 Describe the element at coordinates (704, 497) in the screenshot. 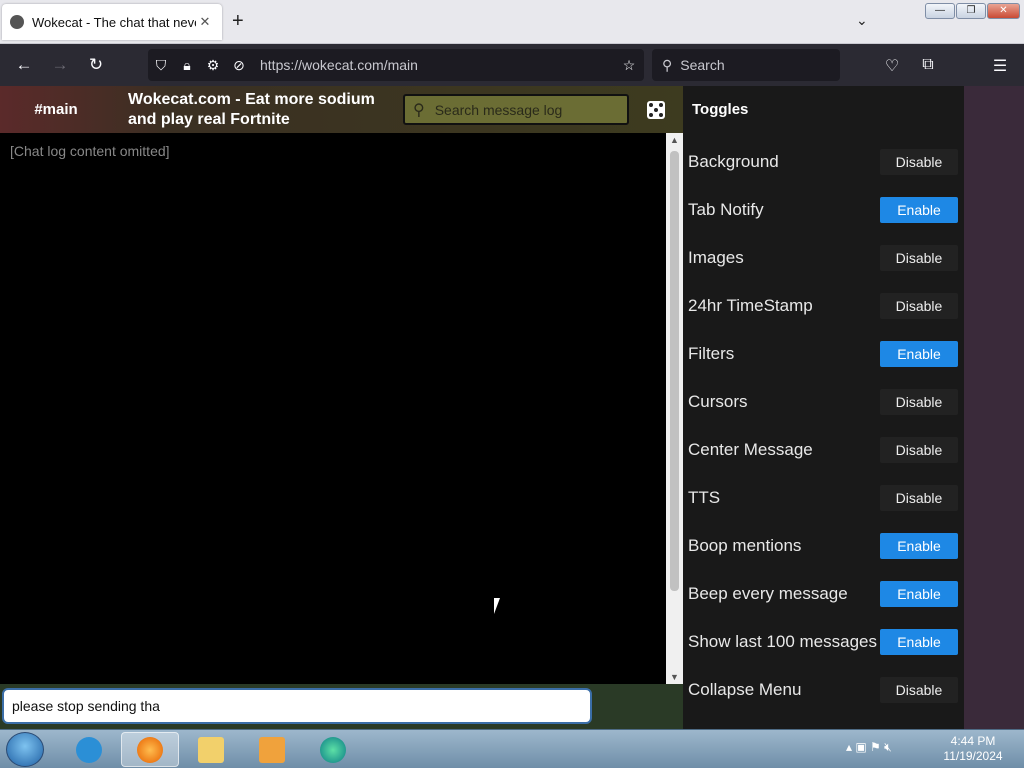

I see `toggle-label: TTS` at that location.